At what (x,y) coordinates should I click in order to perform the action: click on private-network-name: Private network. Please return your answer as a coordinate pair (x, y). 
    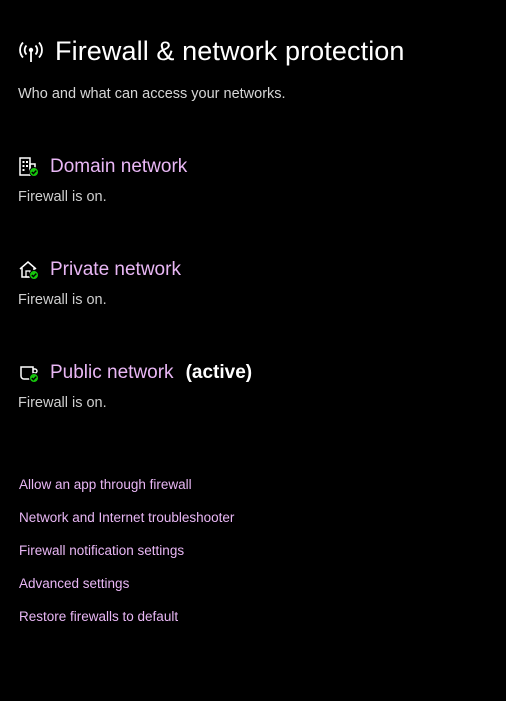
    Looking at the image, I should click on (115, 269).